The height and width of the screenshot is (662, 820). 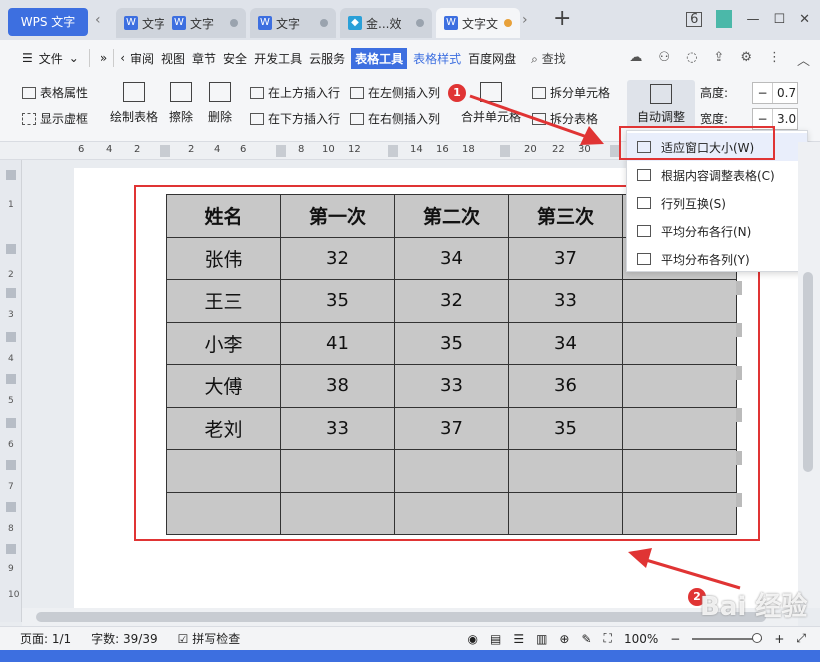 I want to click on file-menu-label: 文件, so click(x=50, y=58).